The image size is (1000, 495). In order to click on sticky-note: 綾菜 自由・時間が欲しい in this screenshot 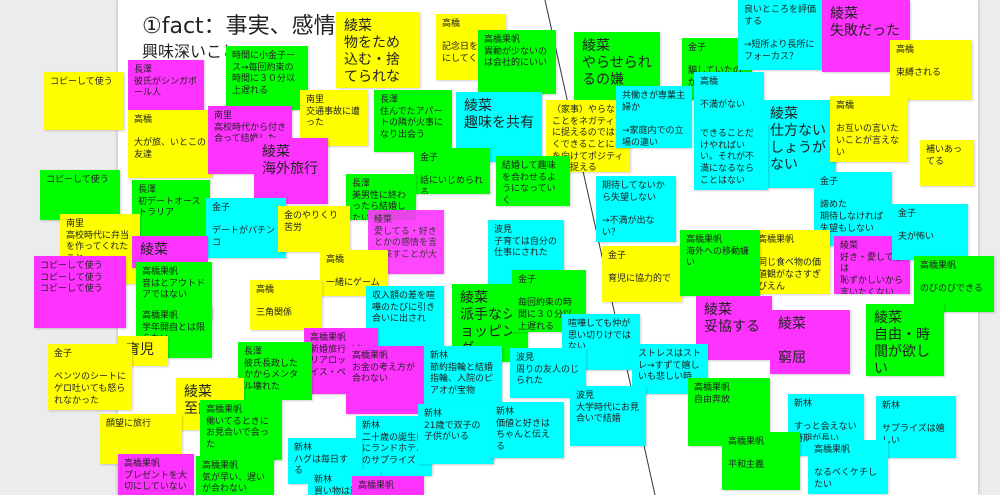, I will do `click(905, 340)`.